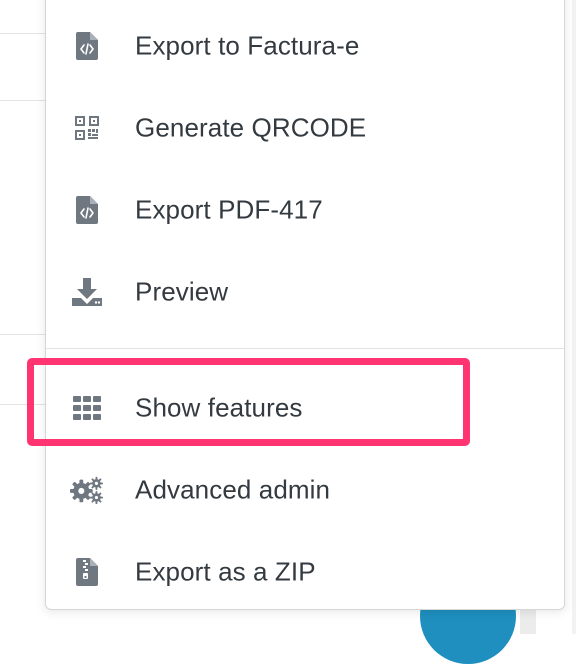 This screenshot has height=664, width=576. I want to click on menu-item-label: Export to Factura-e, so click(247, 45).